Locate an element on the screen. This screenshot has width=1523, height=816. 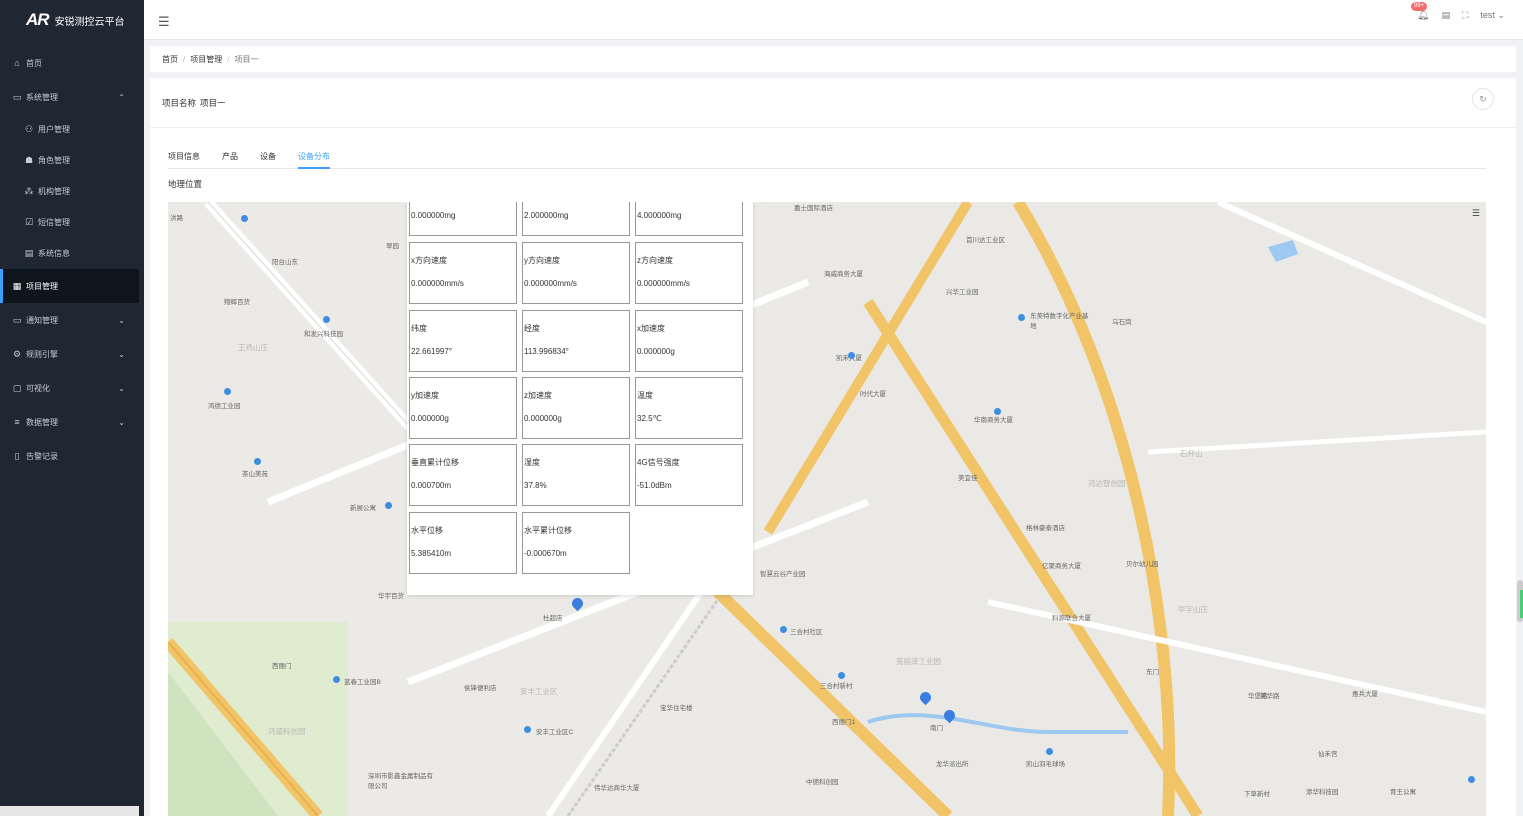
map-label: 下草新村 is located at coordinates (1257, 794).